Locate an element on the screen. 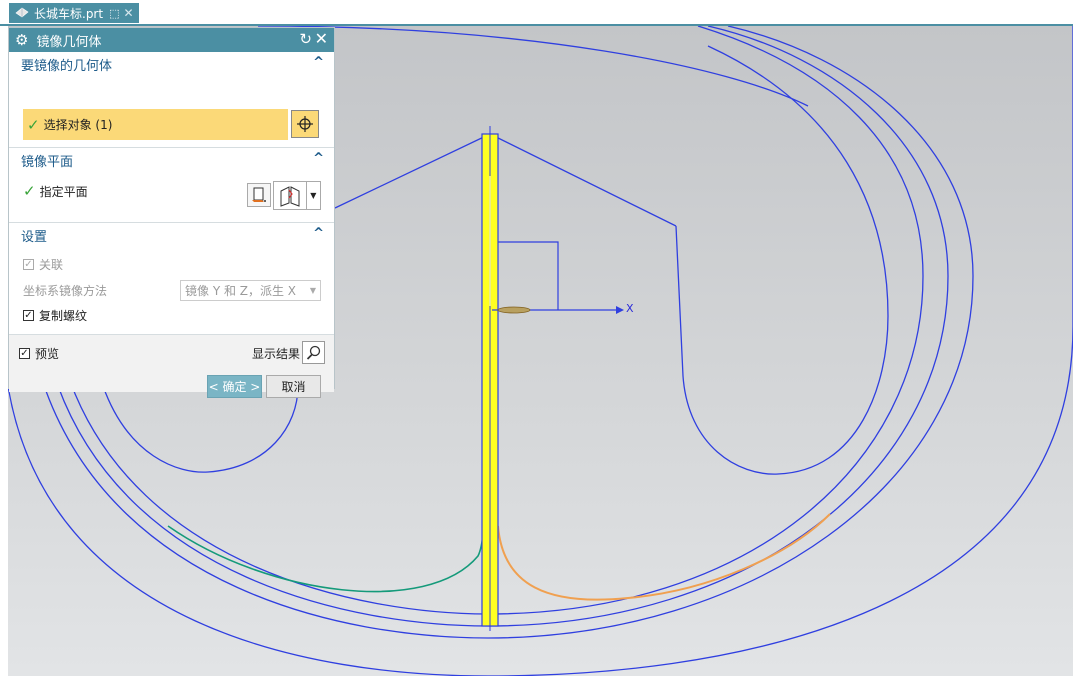 The width and height of the screenshot is (1073, 676). tab-bar: 长城车标.prt ⬚ ✕ is located at coordinates (536, 13).